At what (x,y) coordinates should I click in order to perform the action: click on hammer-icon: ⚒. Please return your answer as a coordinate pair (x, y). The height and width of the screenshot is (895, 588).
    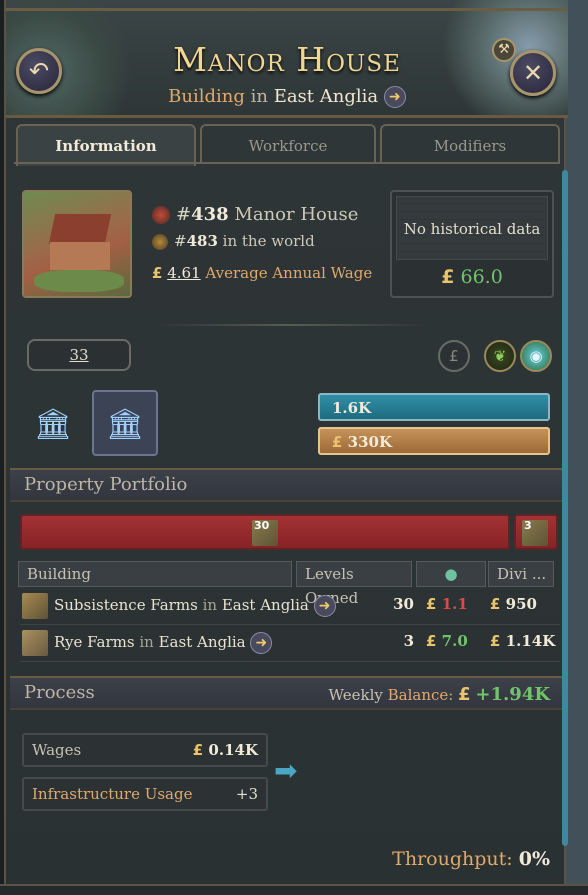
    Looking at the image, I should click on (504, 50).